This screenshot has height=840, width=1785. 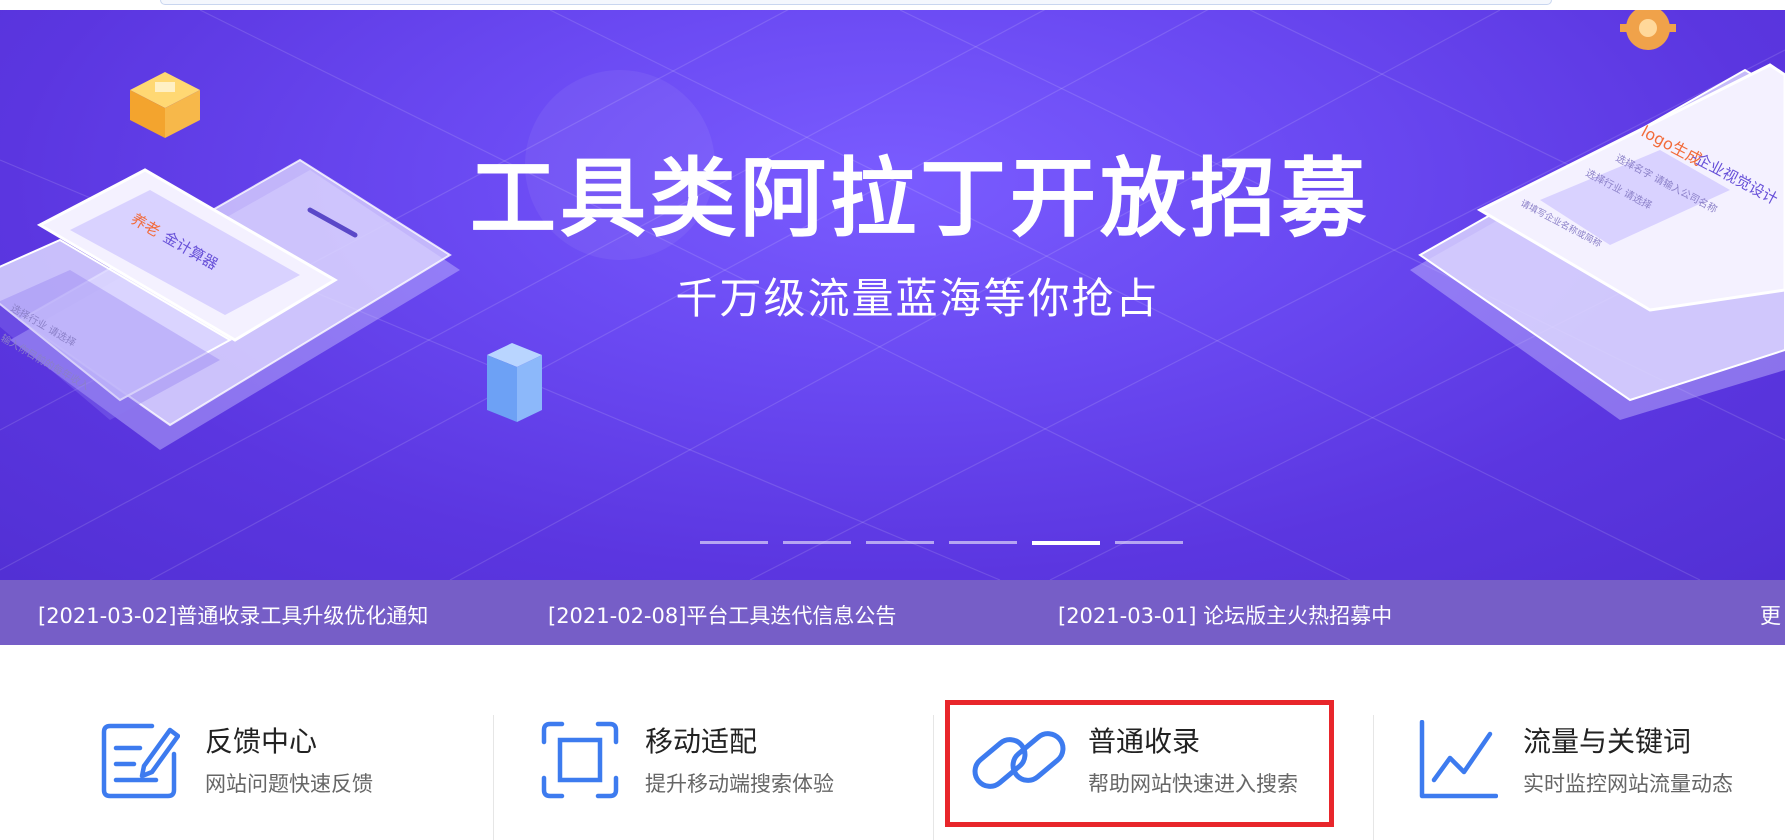 I want to click on announcement-link: [2021-02-08]平台工具迭代信息公告, so click(x=722, y=615).